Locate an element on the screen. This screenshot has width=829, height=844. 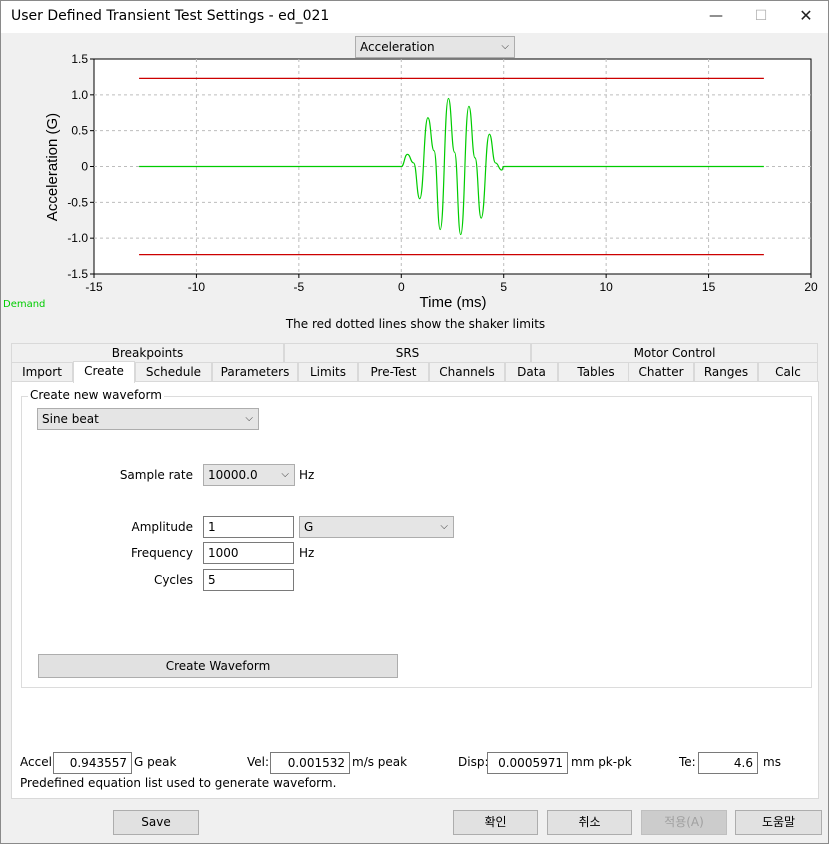
amplitude-unit-select: G ⌵ is located at coordinates (376, 527).